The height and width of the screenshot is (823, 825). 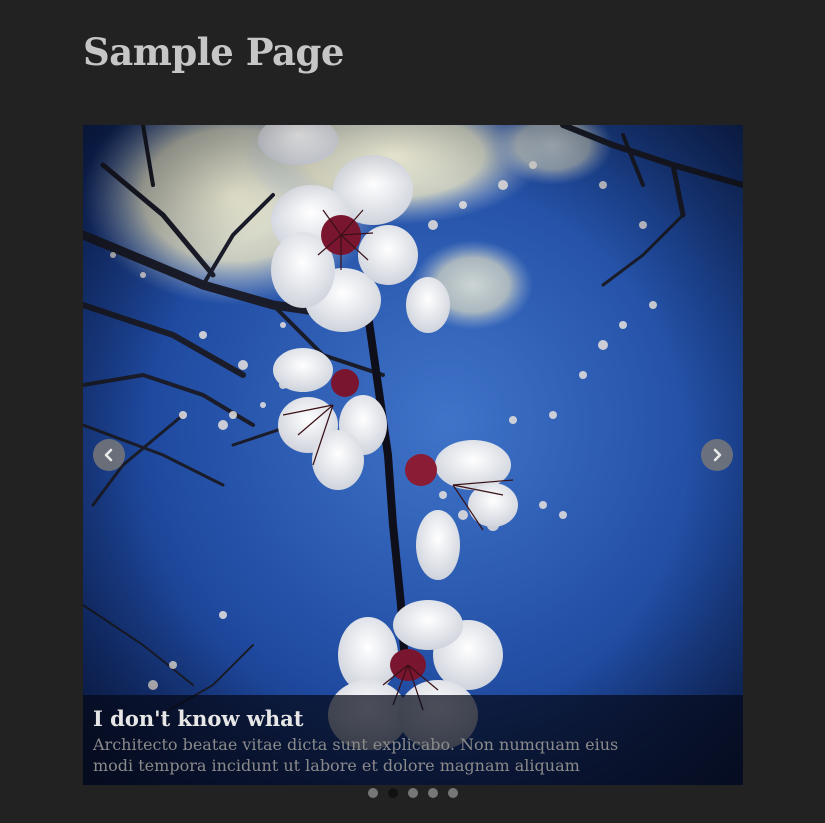 I want to click on slider-pager, so click(x=413, y=793).